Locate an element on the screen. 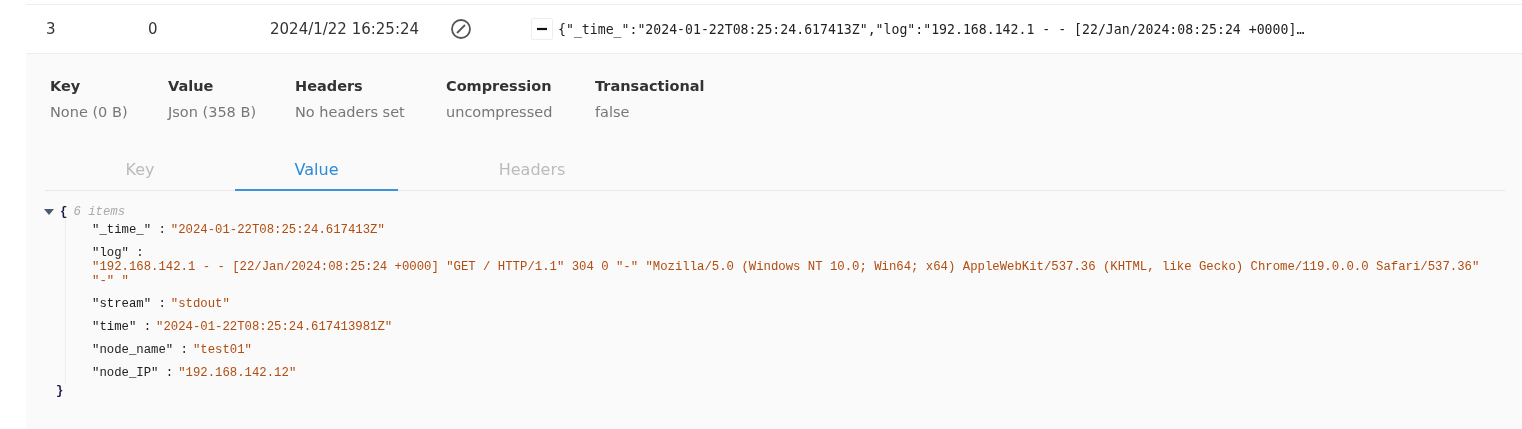 Image resolution: width=1522 pixels, height=429 pixels. open-brace: { is located at coordinates (64, 212).